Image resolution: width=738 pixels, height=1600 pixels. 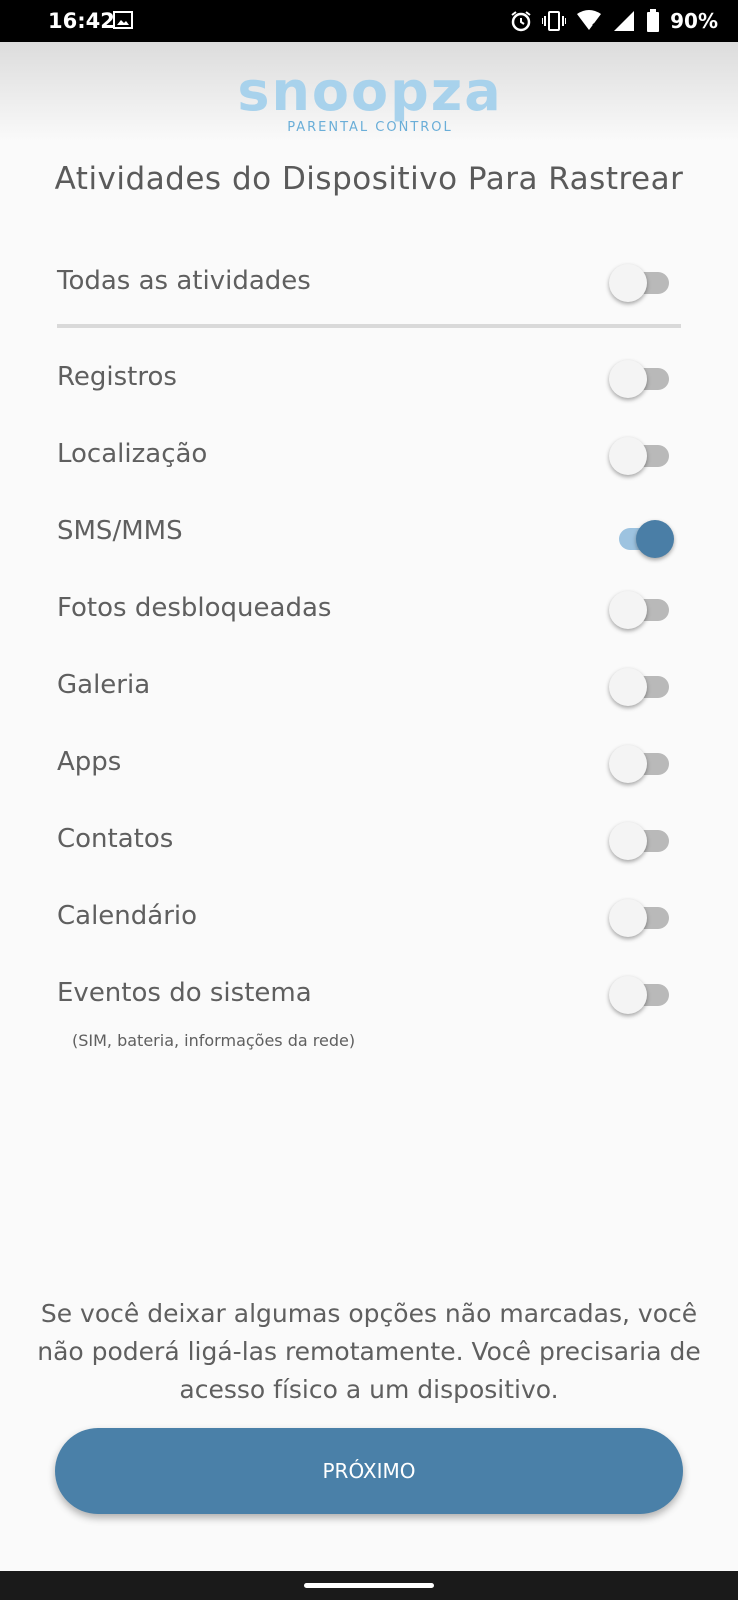 I want to click on activity-label-fotos-desbloqueadas: Fotos desbloqueadas, so click(x=194, y=608).